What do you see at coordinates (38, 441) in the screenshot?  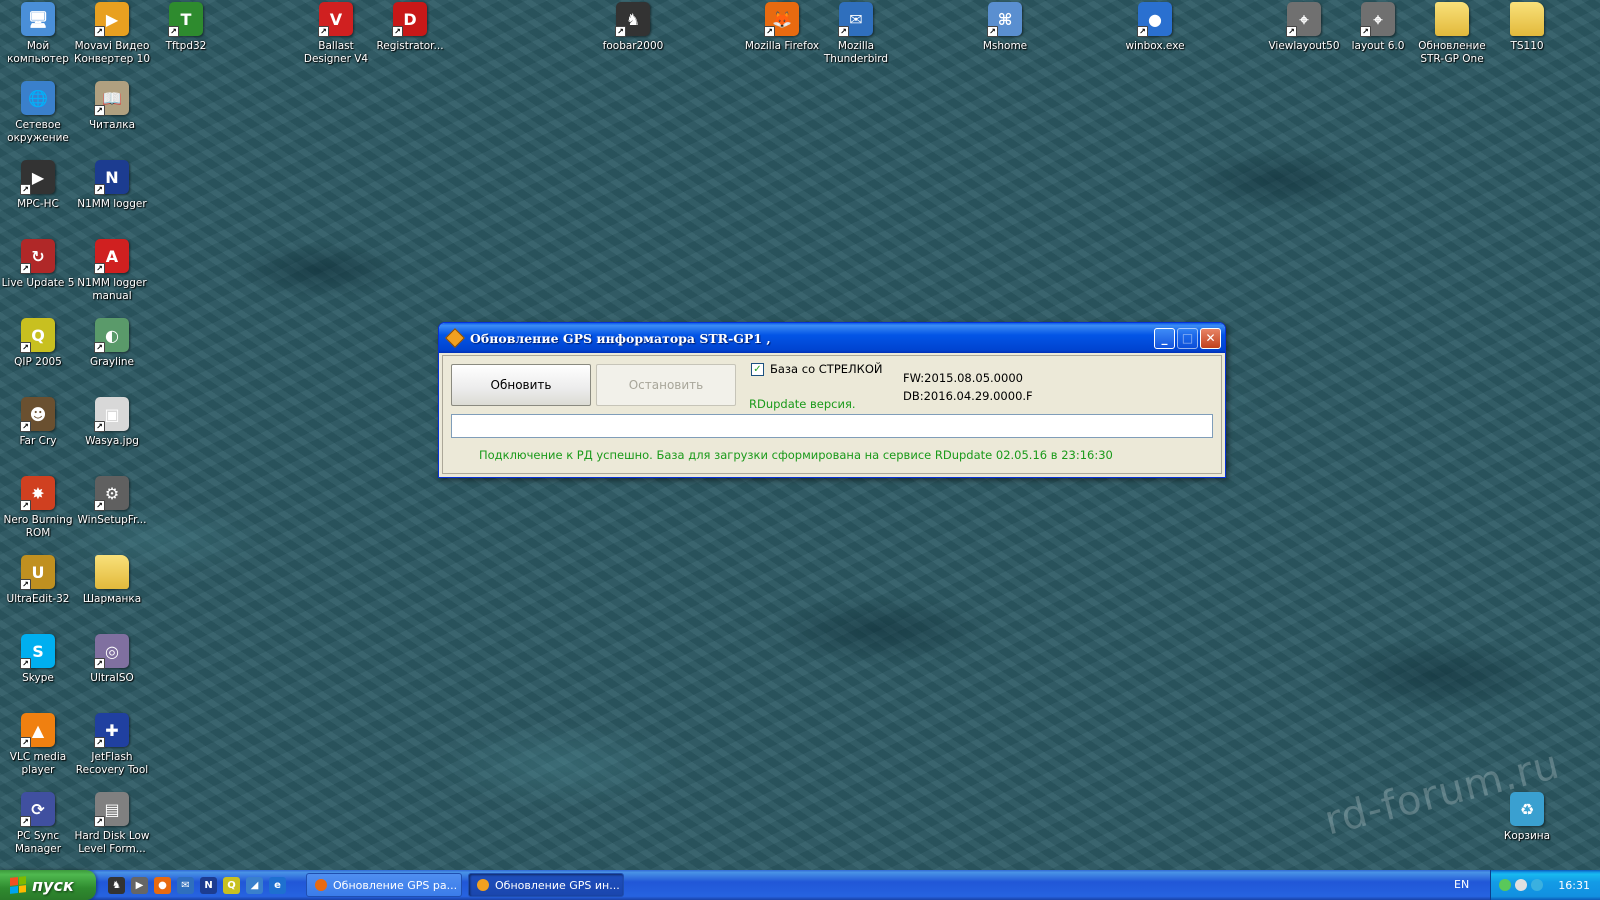 I see `desktop-icon-label: Far Cry` at bounding box center [38, 441].